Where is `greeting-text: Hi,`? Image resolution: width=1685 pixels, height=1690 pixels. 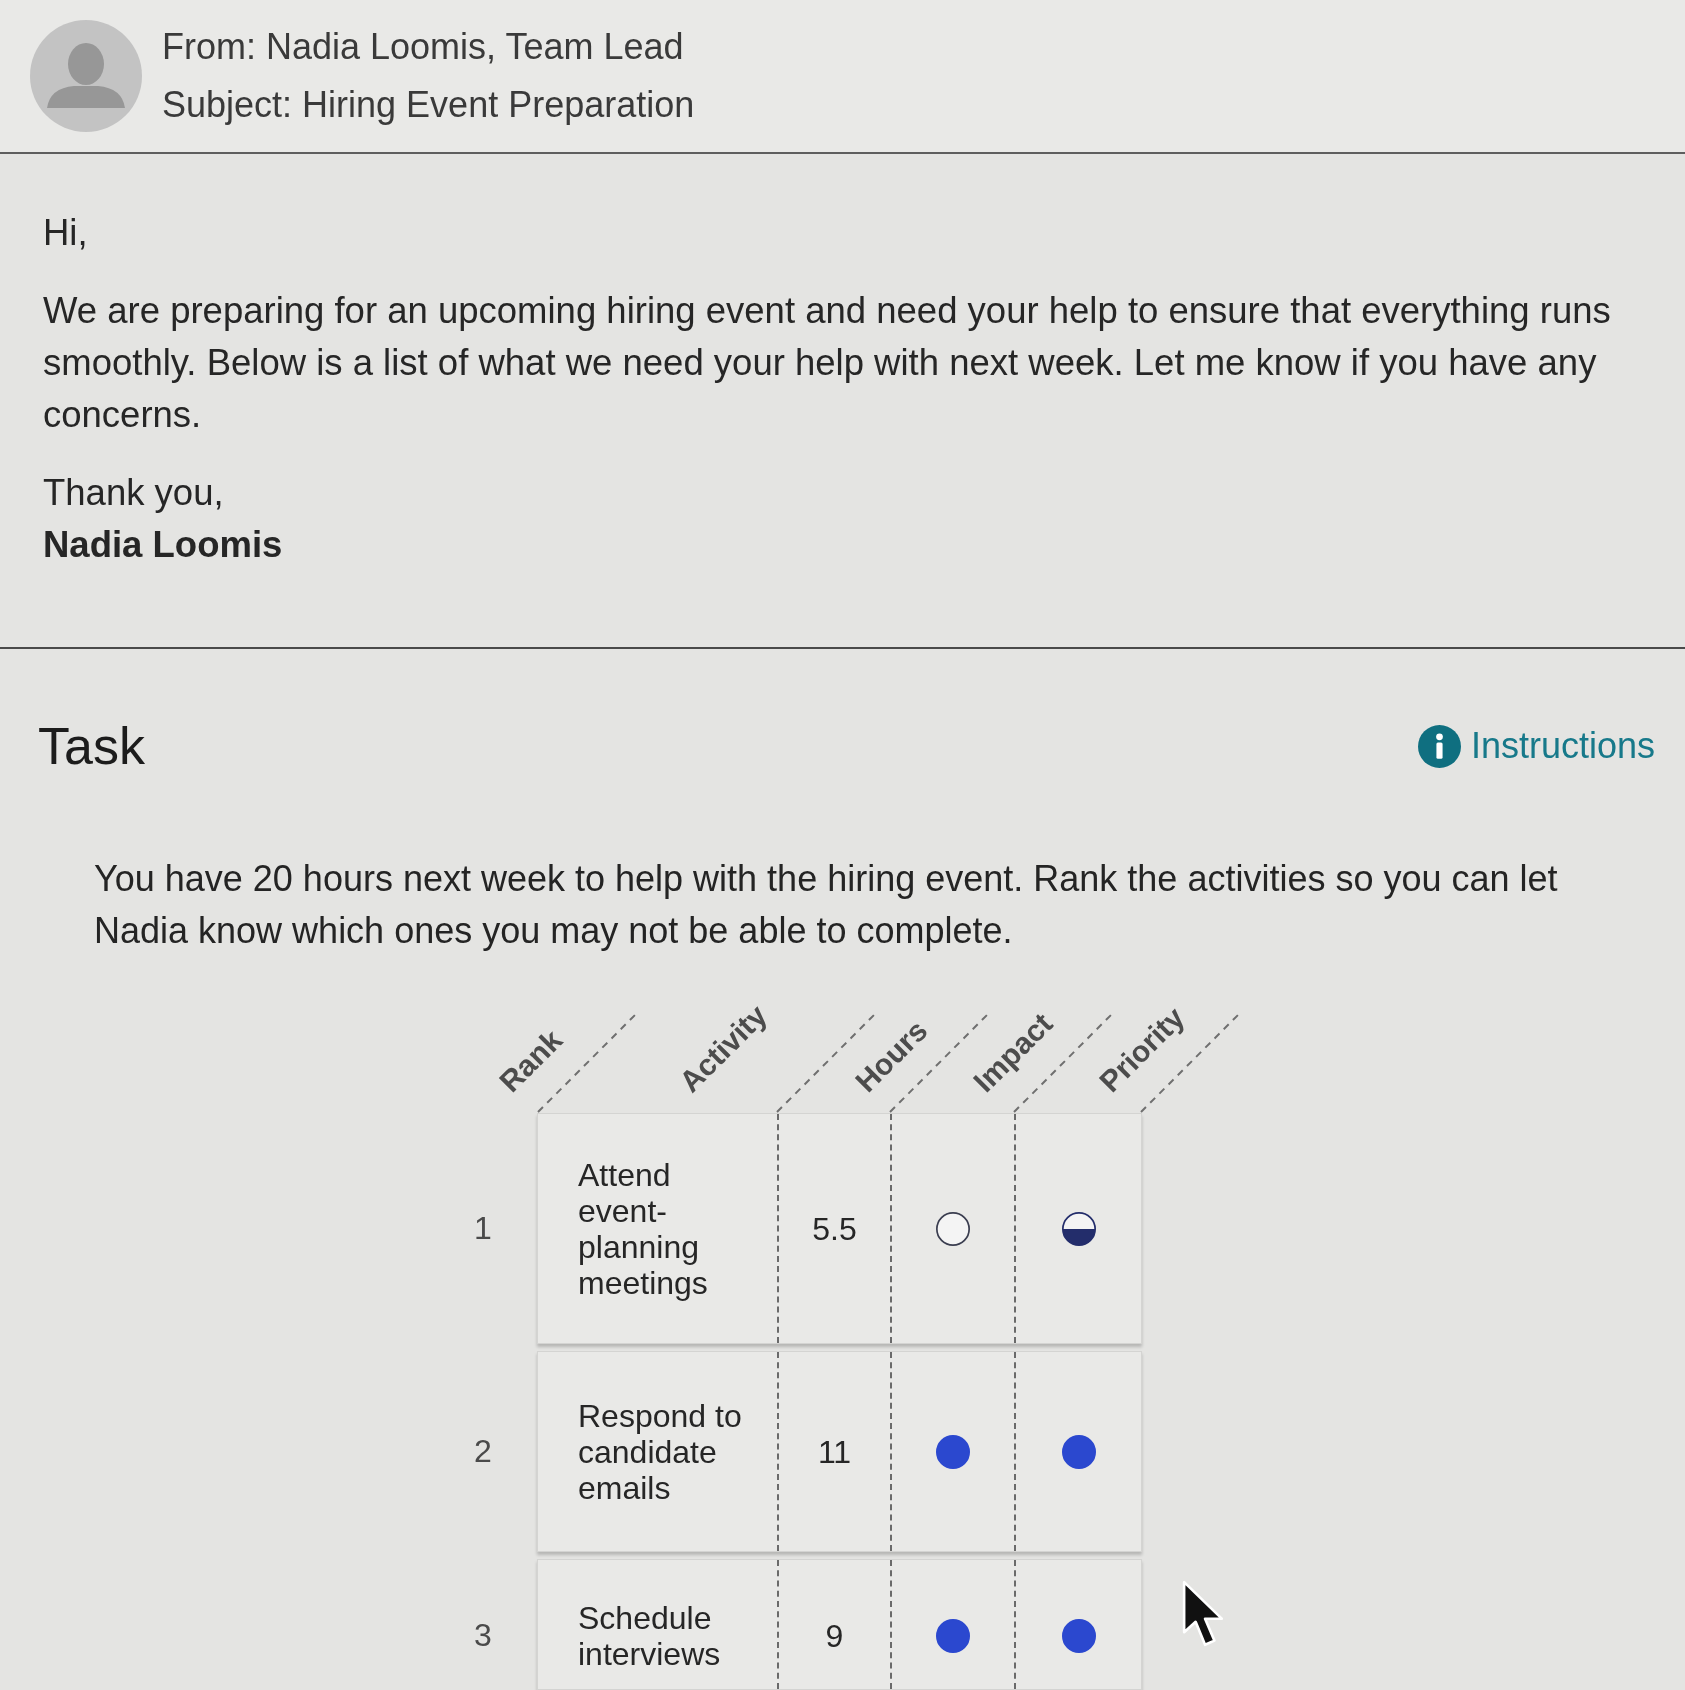
greeting-text: Hi, is located at coordinates (66, 233).